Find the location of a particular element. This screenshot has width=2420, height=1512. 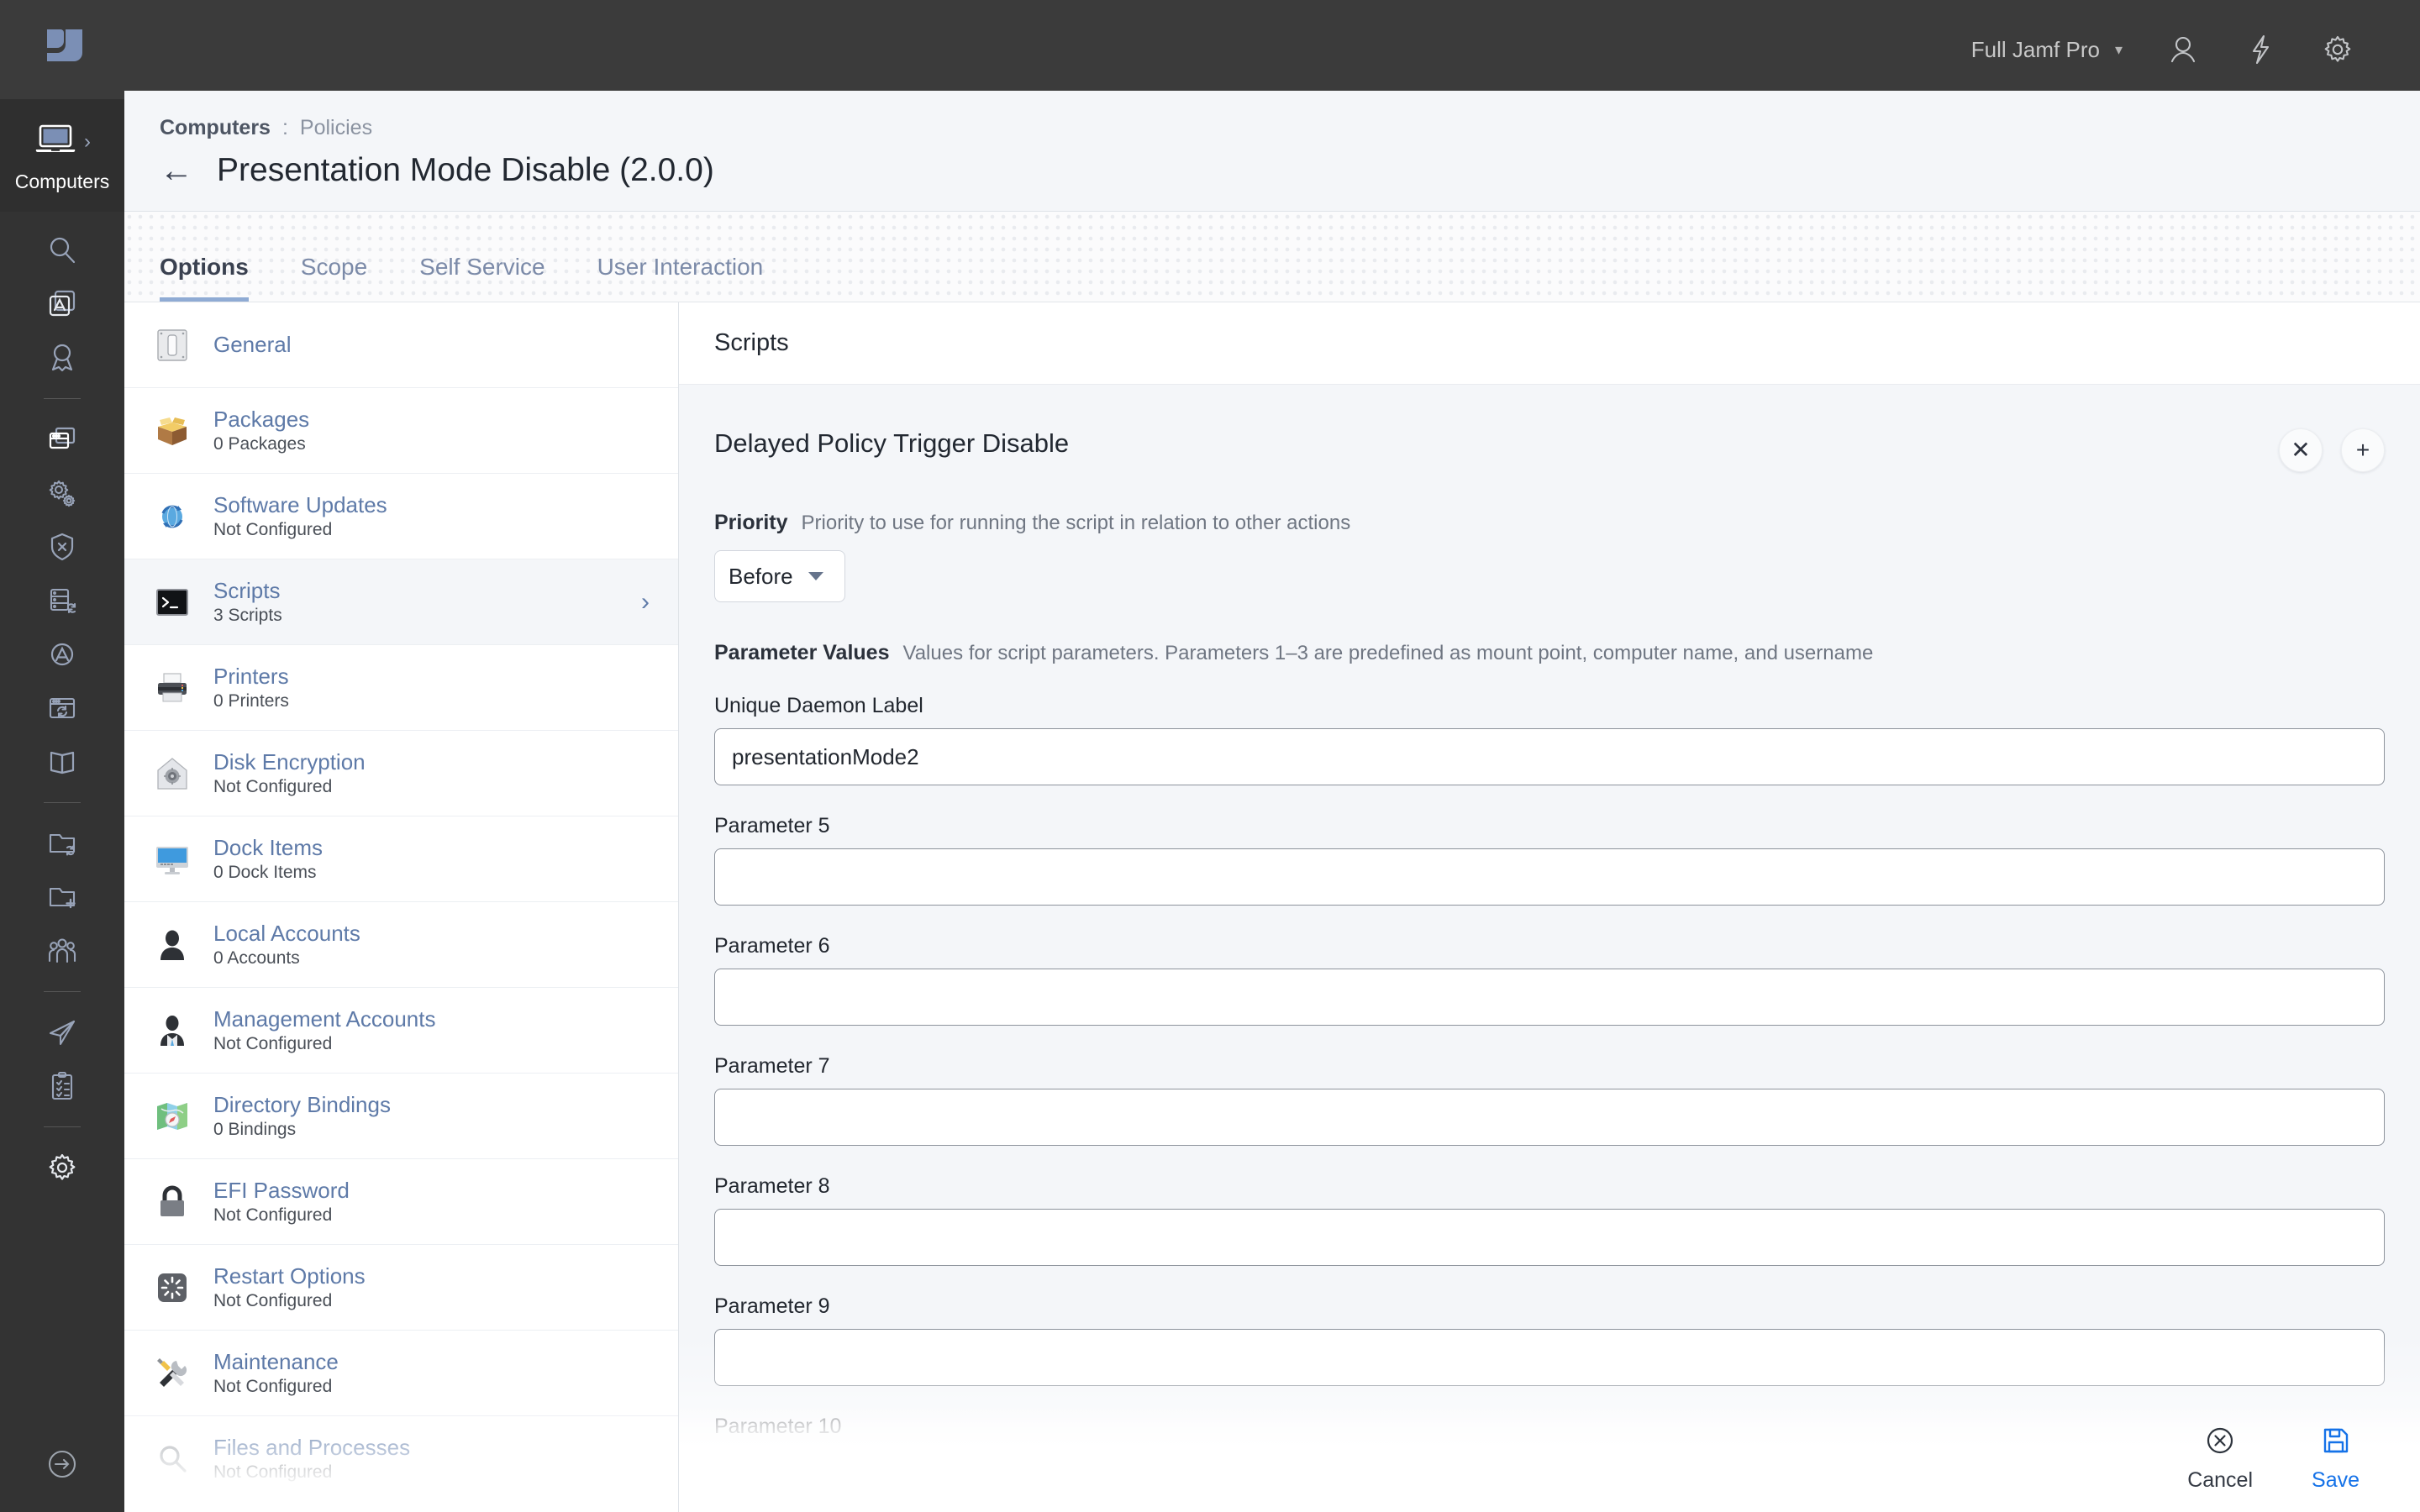

circle-arrow-right-icon is located at coordinates (62, 1466).